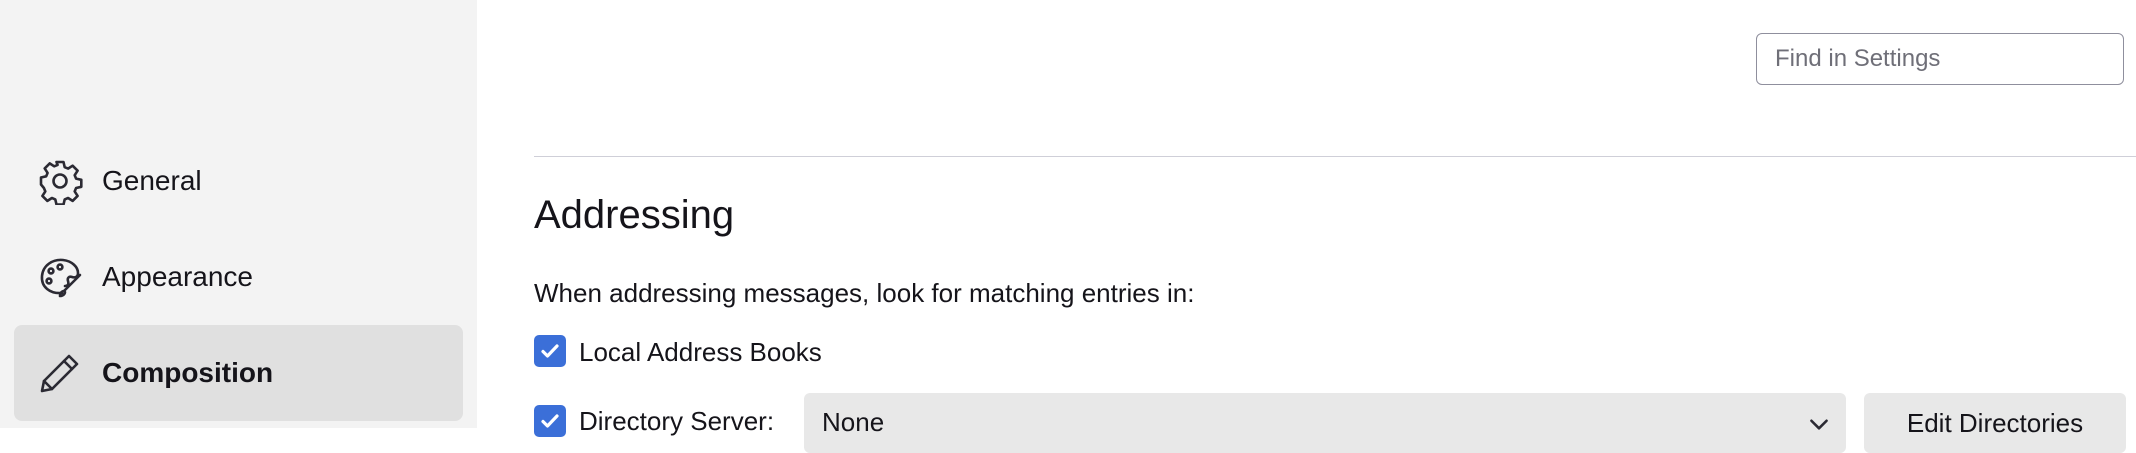  Describe the element at coordinates (238, 181) in the screenshot. I see `sidebar-item-general: General` at that location.